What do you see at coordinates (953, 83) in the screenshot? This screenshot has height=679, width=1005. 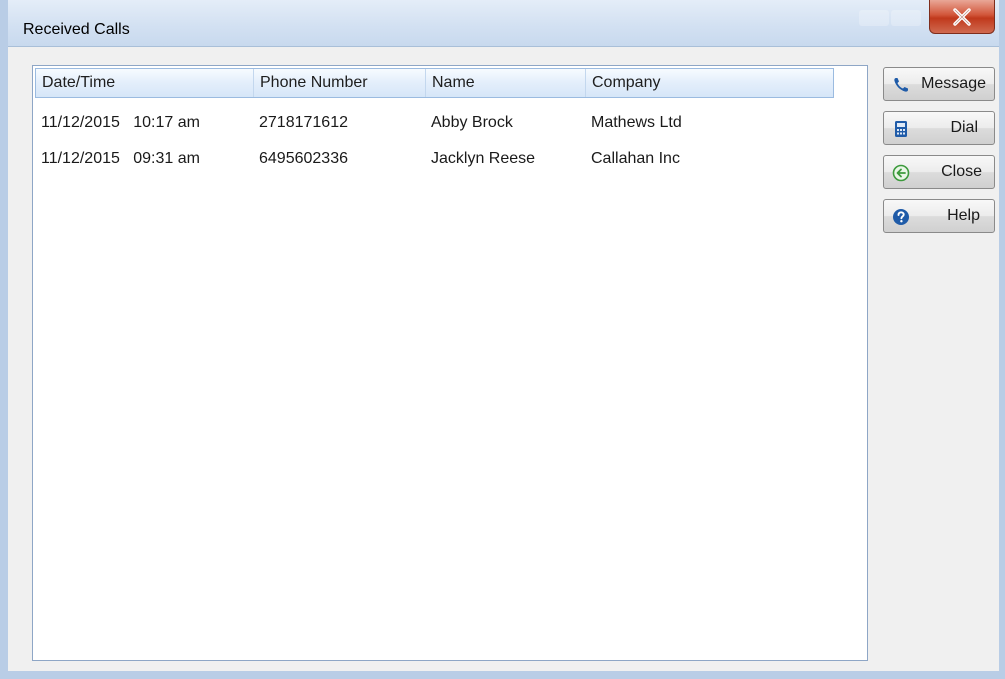 I see `message-button-label: Message` at bounding box center [953, 83].